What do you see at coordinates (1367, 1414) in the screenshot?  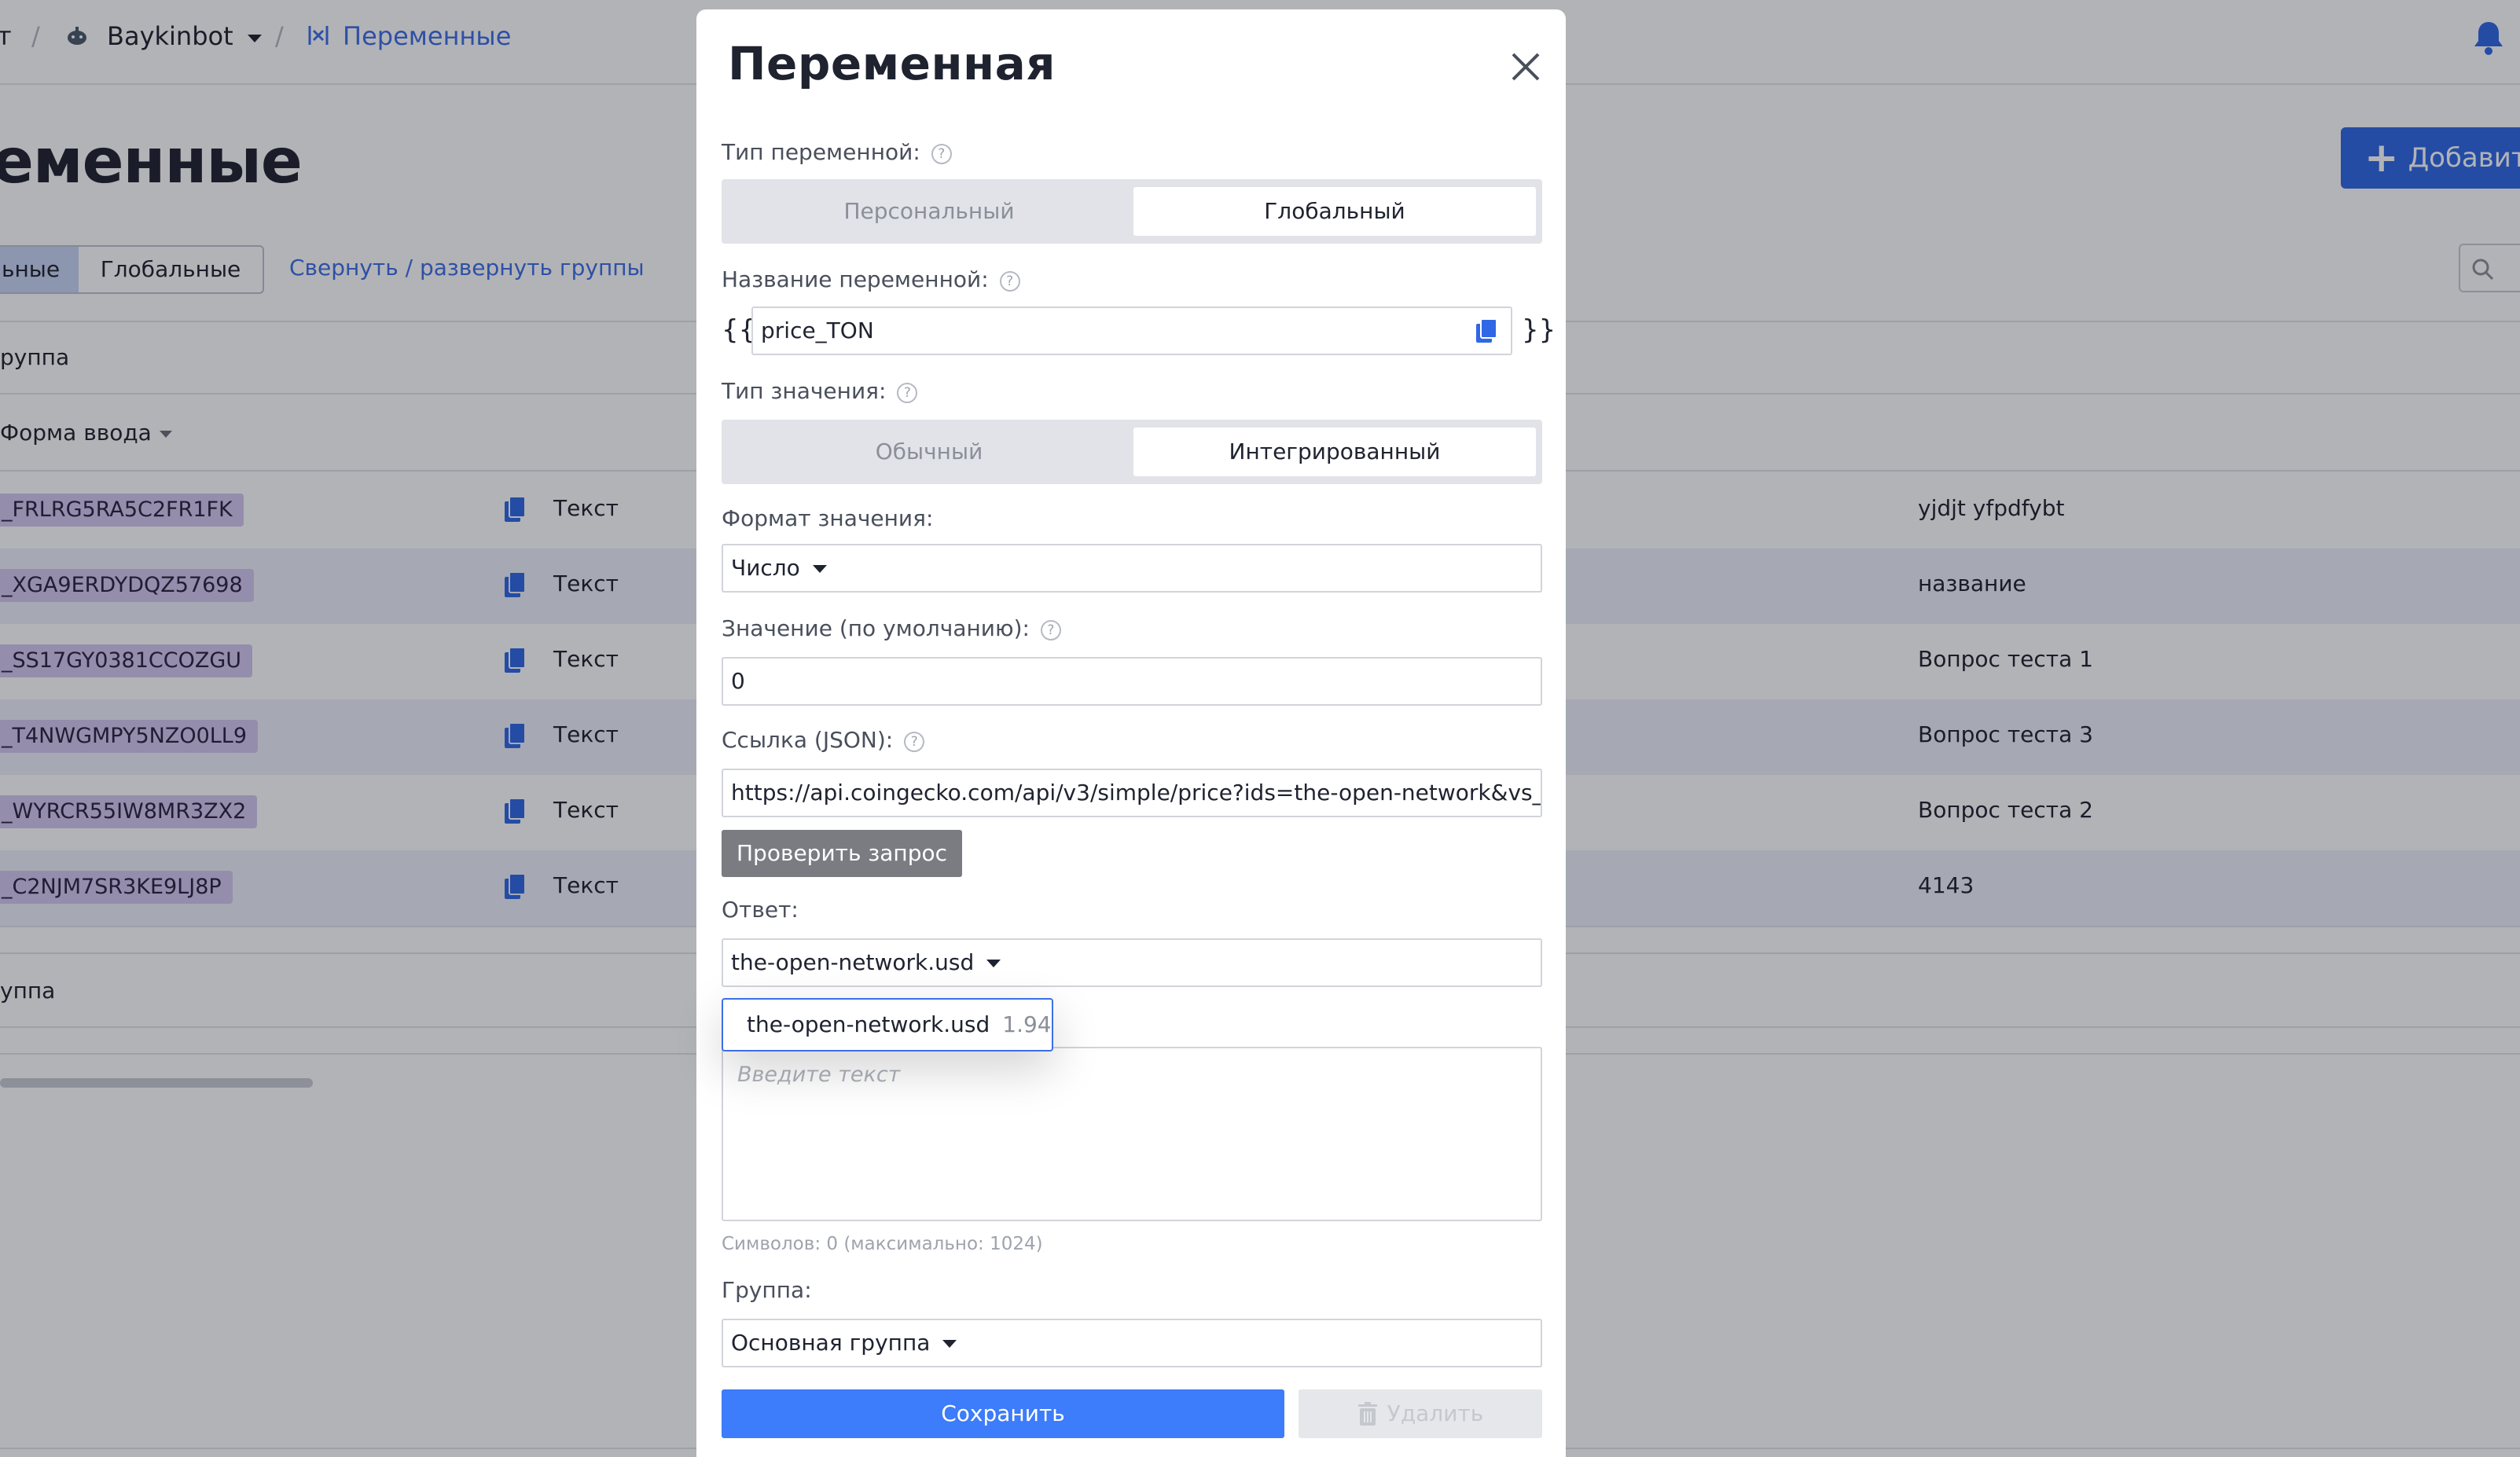 I see `trash-icon` at bounding box center [1367, 1414].